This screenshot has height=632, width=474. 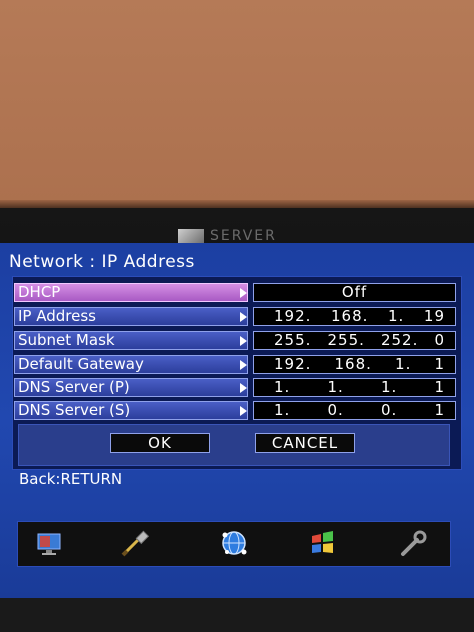 I want to click on wrench-icon, so click(x=414, y=543).